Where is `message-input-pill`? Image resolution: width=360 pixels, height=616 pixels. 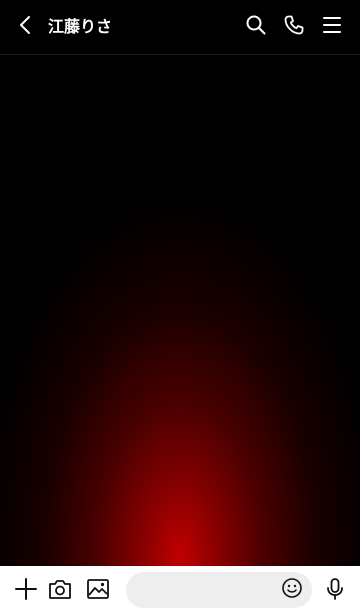 message-input-pill is located at coordinates (219, 591).